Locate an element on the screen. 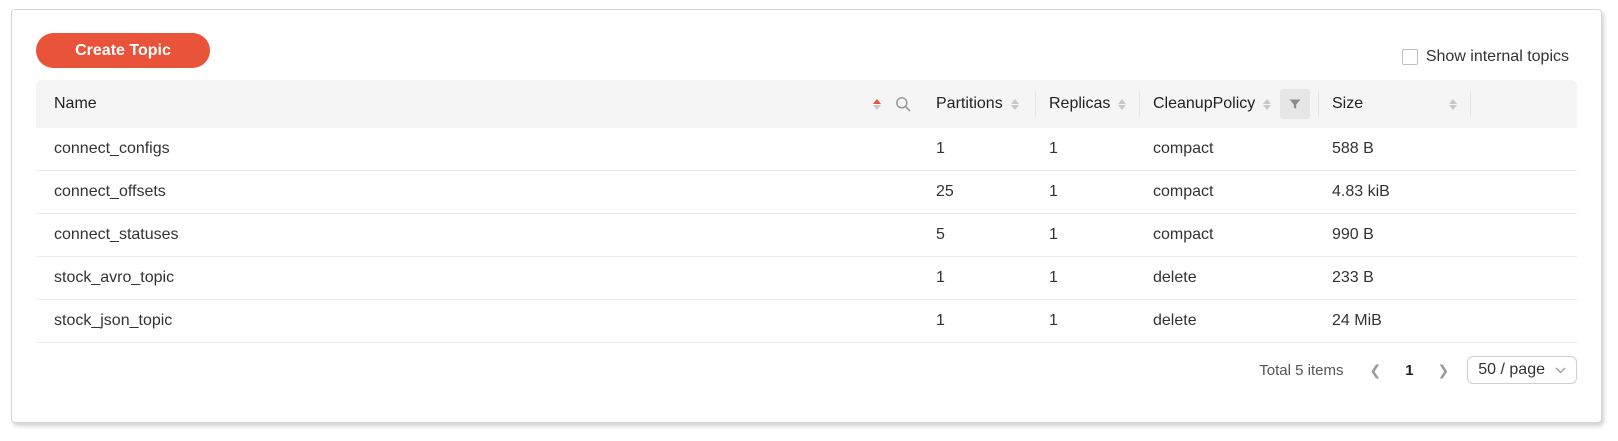 The width and height of the screenshot is (1618, 441). table-row: connect_statuses 5 1 compact 990 B is located at coordinates (806, 235).